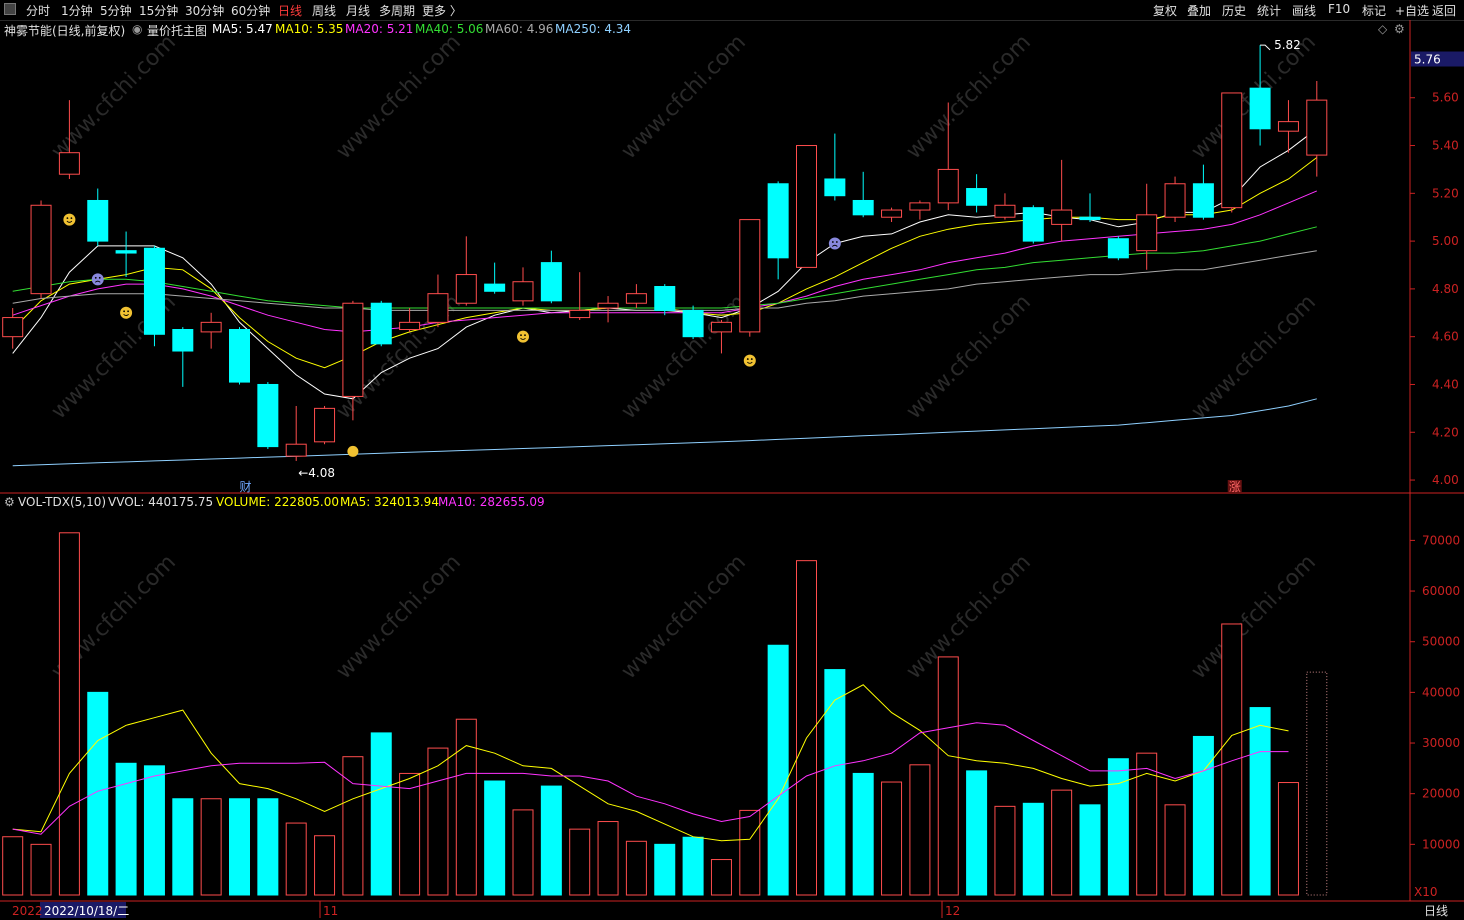 Image resolution: width=1464 pixels, height=920 pixels. I want to click on volume-tick-label: 50000, so click(1441, 642).